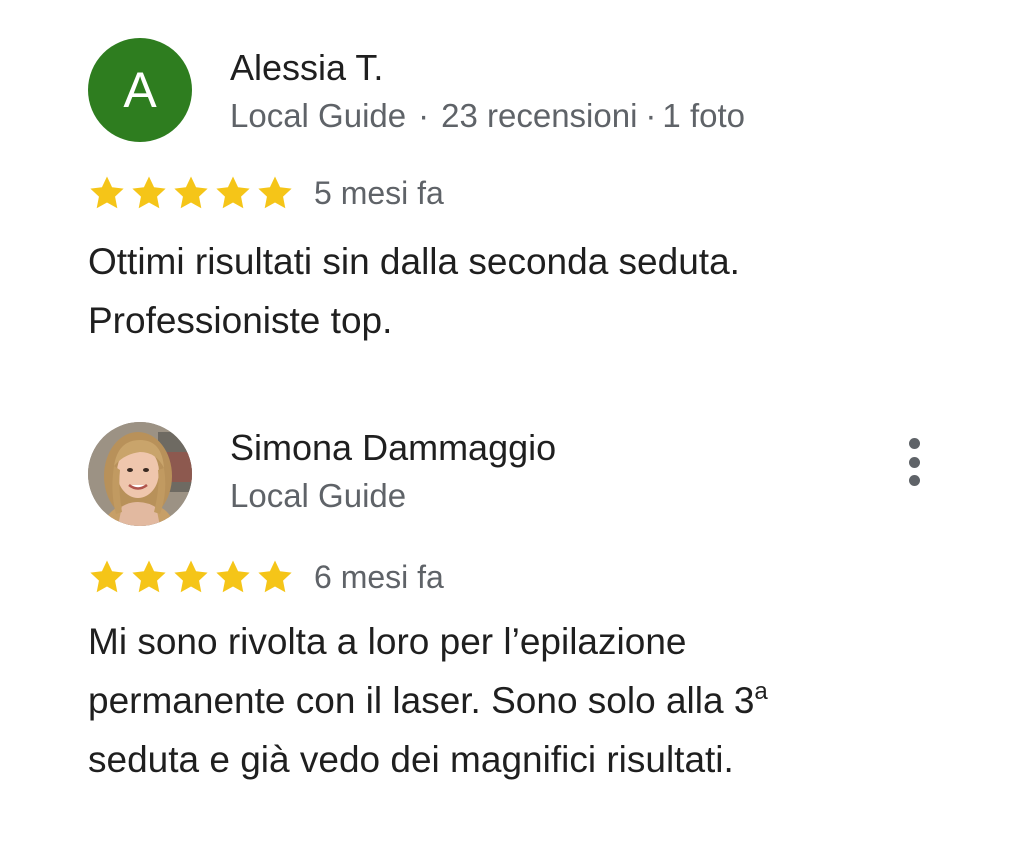 This screenshot has width=1024, height=861. What do you see at coordinates (703, 115) in the screenshot?
I see `photo-count: 1 foto` at bounding box center [703, 115].